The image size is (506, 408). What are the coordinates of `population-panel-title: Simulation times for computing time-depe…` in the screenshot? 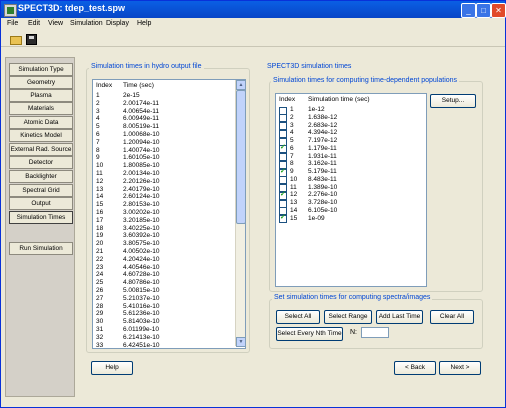 It's located at (365, 80).